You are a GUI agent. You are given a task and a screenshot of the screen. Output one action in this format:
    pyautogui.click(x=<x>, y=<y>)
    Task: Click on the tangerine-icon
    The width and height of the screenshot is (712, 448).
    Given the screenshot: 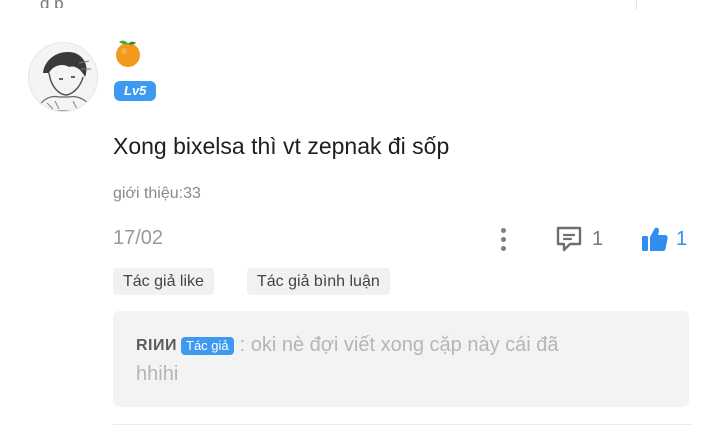 What is the action you would take?
    pyautogui.click(x=128, y=53)
    